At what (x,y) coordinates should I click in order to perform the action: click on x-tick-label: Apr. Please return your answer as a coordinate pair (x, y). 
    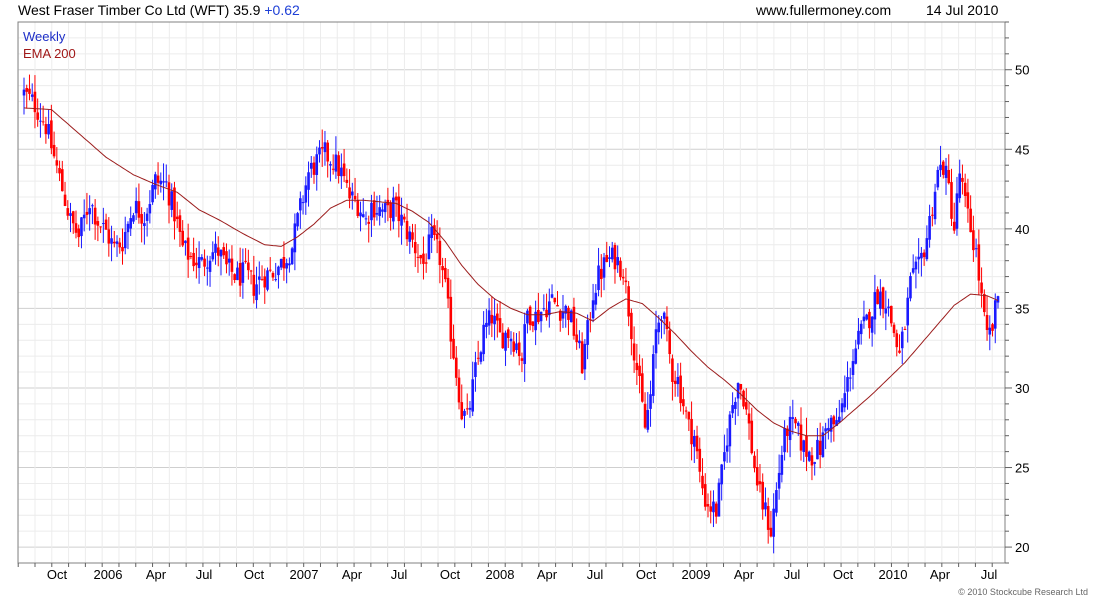
    Looking at the image, I should click on (547, 574).